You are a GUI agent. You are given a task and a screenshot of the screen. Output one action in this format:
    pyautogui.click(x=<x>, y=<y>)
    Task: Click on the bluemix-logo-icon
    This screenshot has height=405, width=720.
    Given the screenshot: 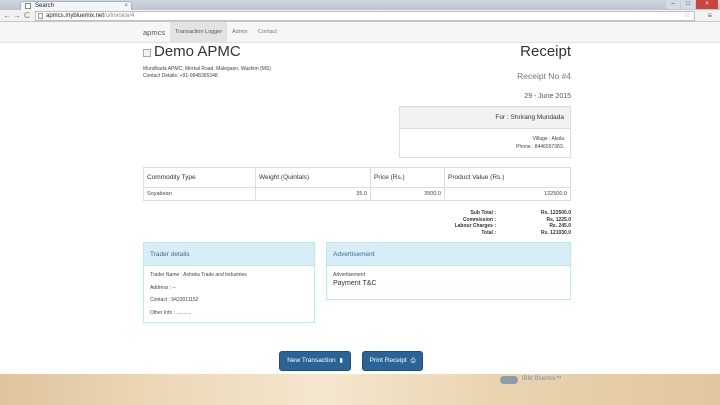 What is the action you would take?
    pyautogui.click(x=509, y=380)
    